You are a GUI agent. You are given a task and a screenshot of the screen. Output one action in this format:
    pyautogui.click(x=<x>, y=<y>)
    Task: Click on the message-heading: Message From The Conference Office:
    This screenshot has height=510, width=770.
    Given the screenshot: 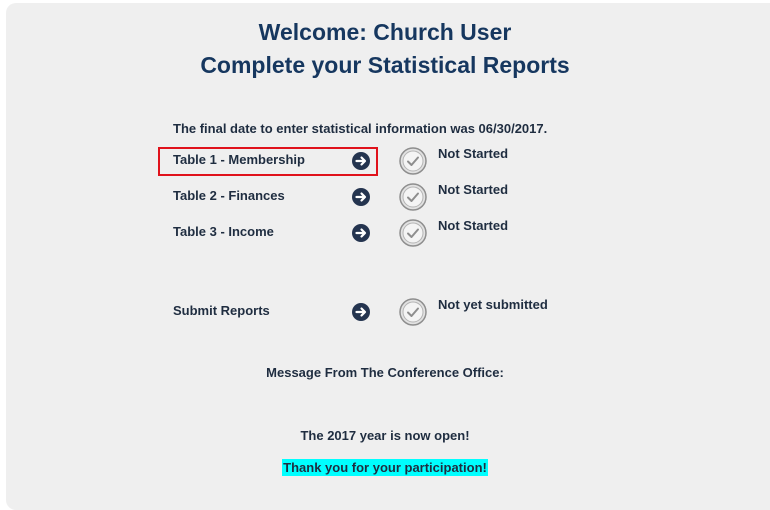 What is the action you would take?
    pyautogui.click(x=385, y=372)
    